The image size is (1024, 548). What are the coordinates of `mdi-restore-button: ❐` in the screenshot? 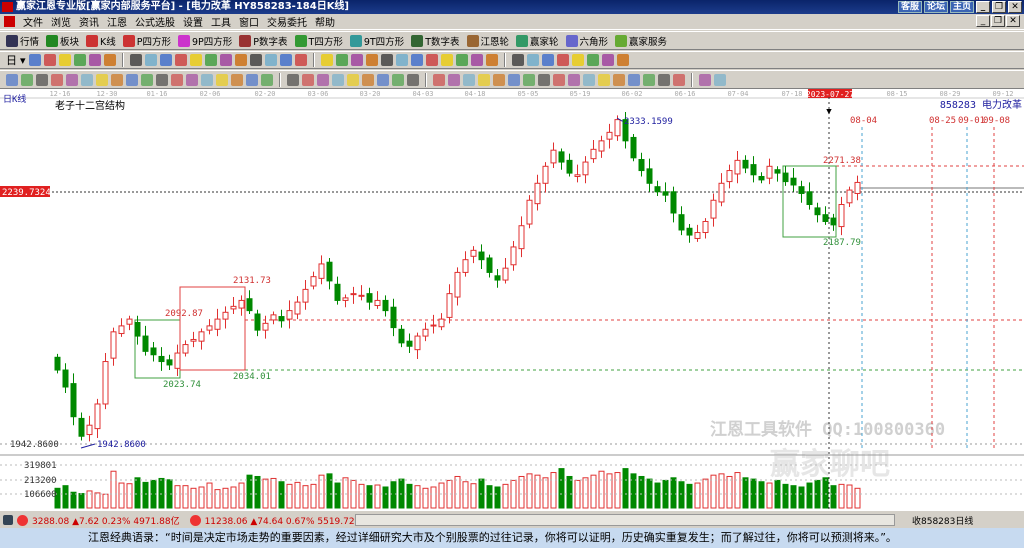 It's located at (998, 21).